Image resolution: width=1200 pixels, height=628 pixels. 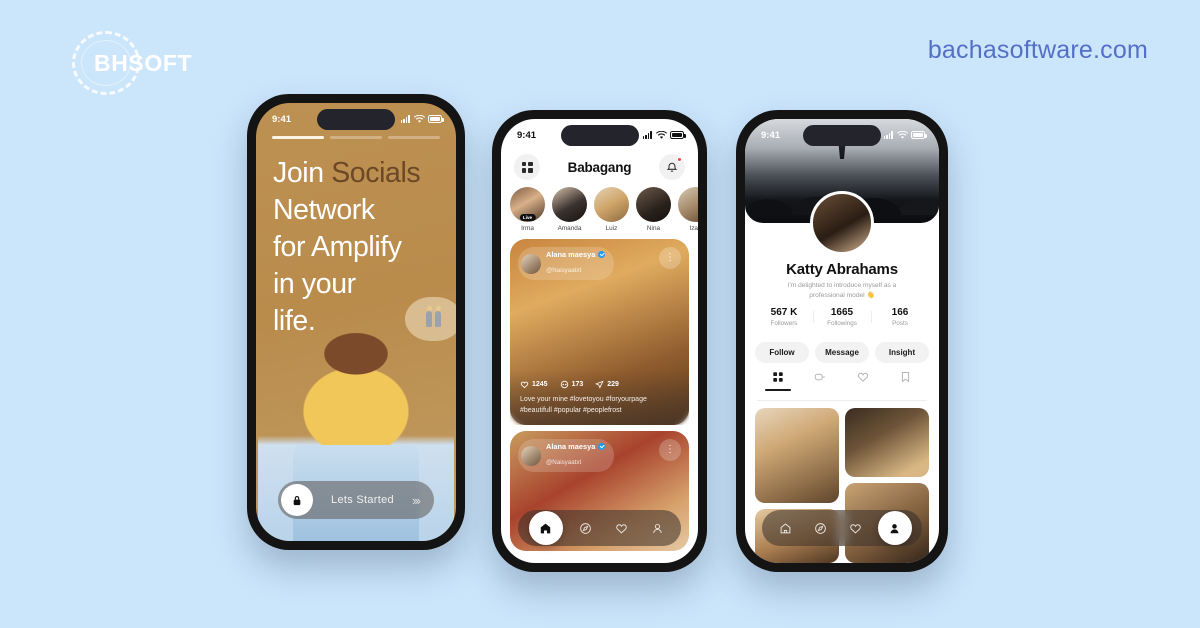 What do you see at coordinates (778, 377) in the screenshot?
I see `grid-icon` at bounding box center [778, 377].